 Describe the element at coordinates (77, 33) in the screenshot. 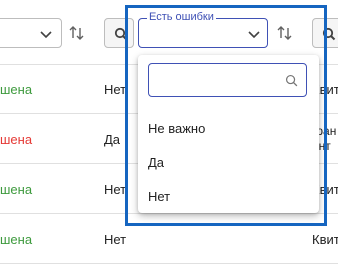

I see `sort-icon` at that location.